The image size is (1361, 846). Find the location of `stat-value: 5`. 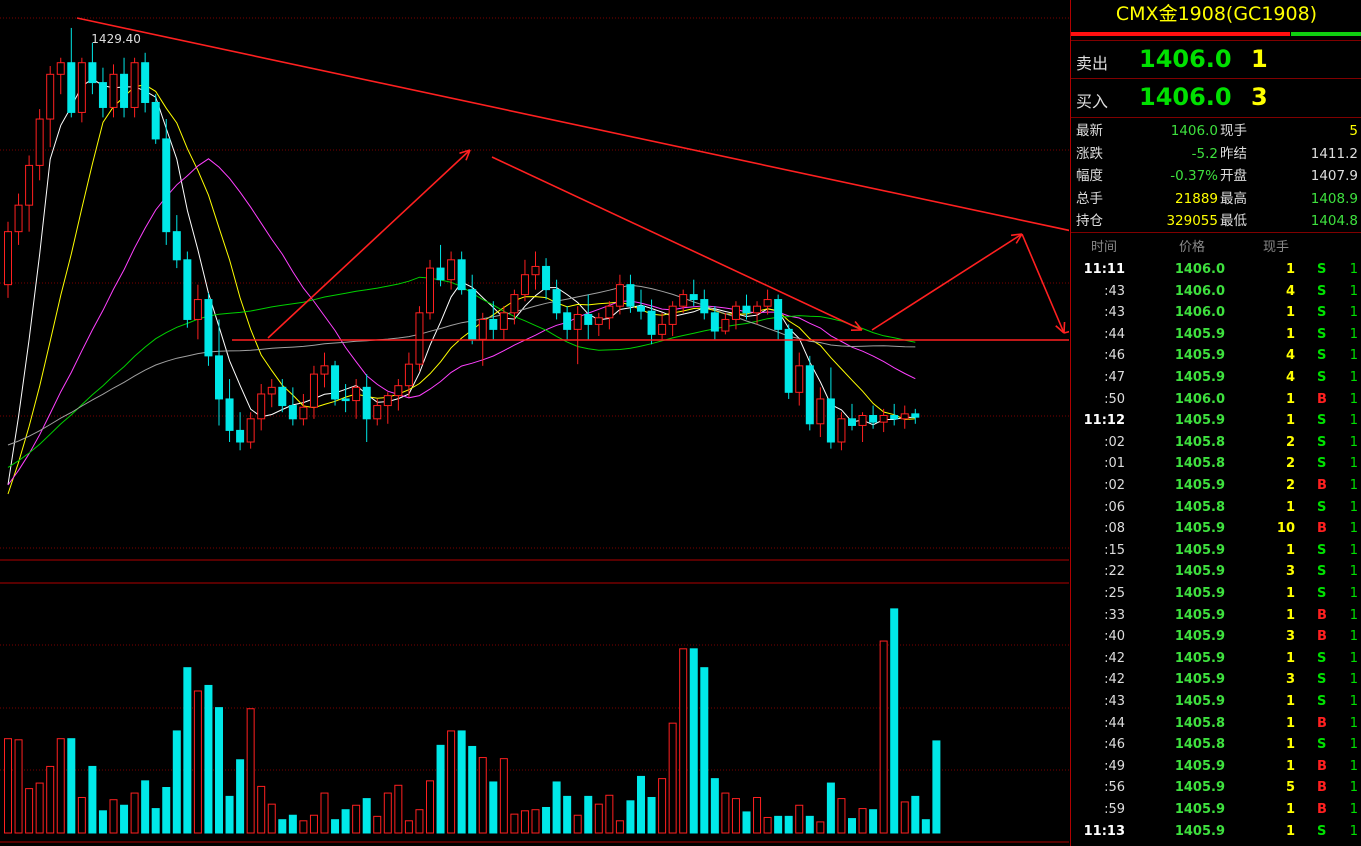

stat-value: 5 is located at coordinates (1353, 131).